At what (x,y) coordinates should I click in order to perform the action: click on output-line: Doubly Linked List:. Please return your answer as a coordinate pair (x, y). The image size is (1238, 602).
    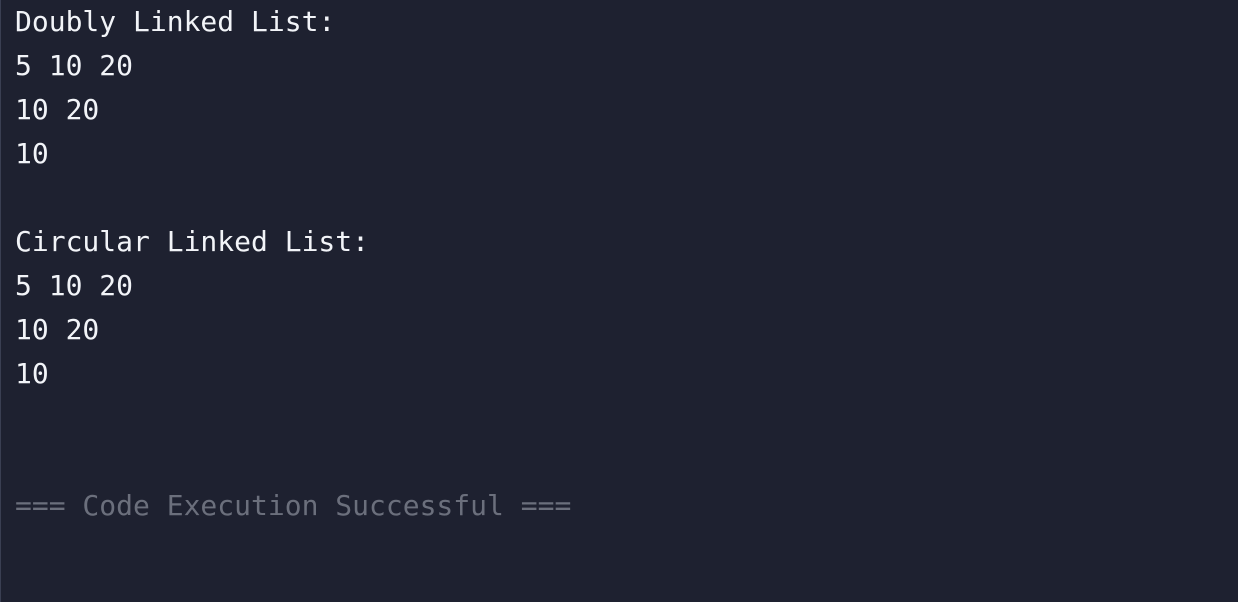
    Looking at the image, I should click on (175, 21).